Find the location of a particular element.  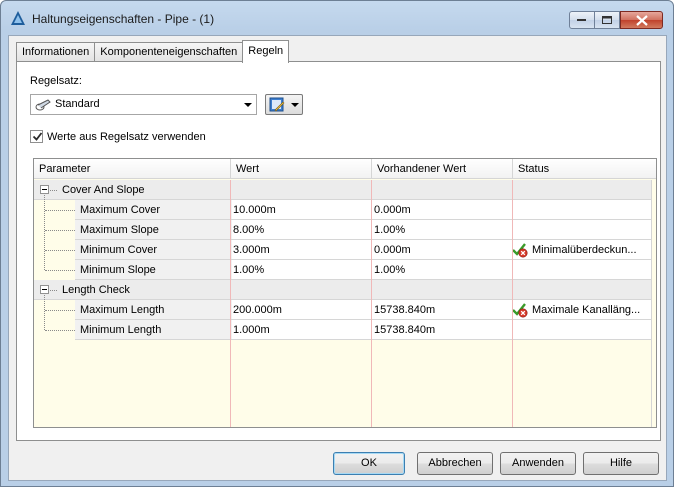

checkbox-checked is located at coordinates (36, 136).